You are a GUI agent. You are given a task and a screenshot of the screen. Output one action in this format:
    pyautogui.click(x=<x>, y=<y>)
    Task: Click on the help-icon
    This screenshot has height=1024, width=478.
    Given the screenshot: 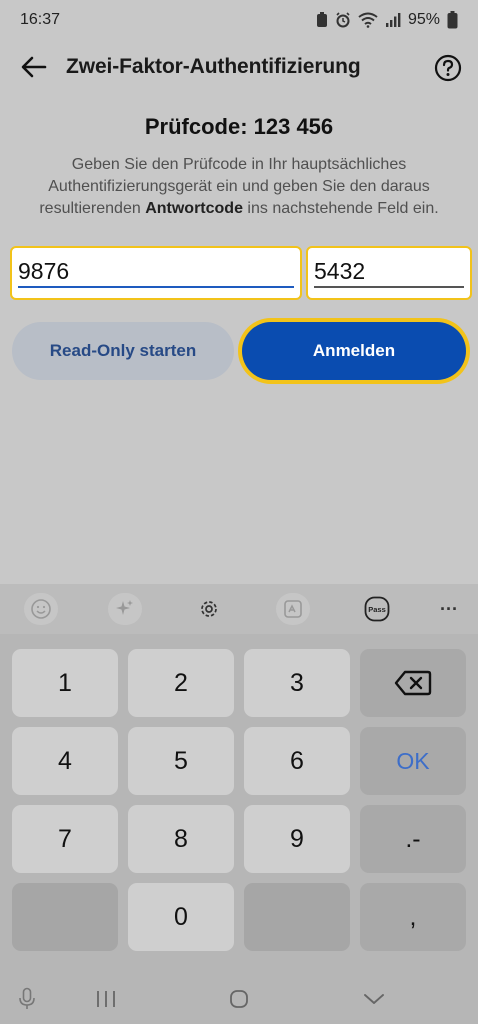 What is the action you would take?
    pyautogui.click(x=448, y=68)
    